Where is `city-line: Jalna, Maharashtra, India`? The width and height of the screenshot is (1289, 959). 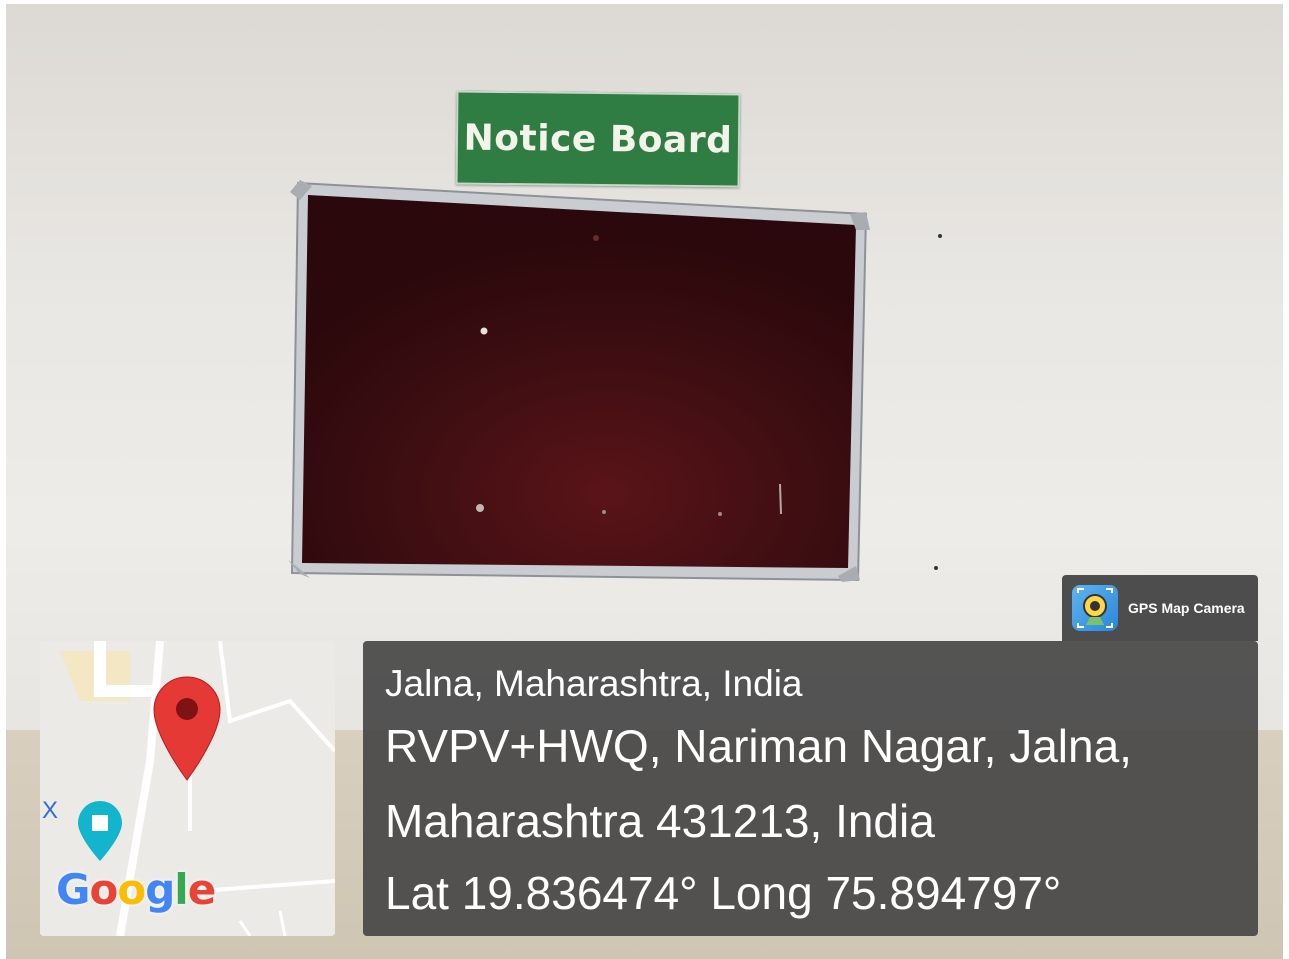
city-line: Jalna, Maharashtra, India is located at coordinates (594, 683).